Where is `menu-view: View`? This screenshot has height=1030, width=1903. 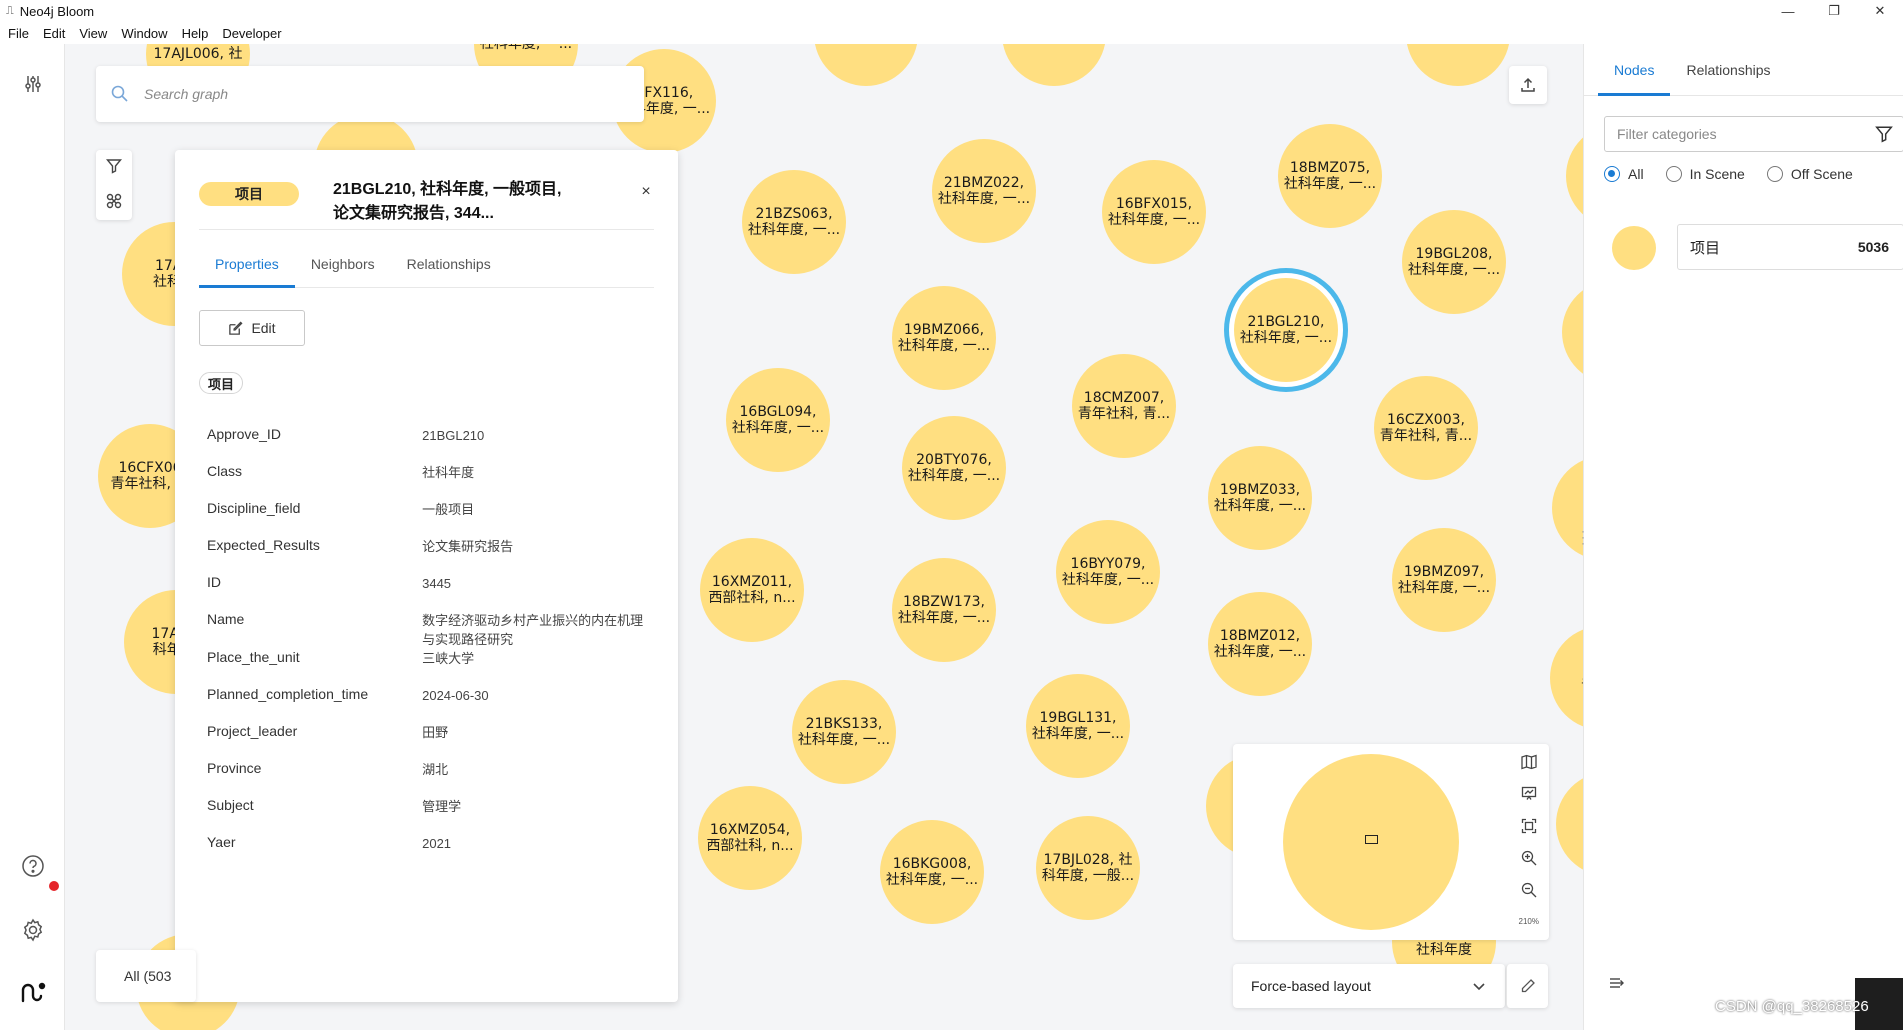
menu-view: View is located at coordinates (93, 33).